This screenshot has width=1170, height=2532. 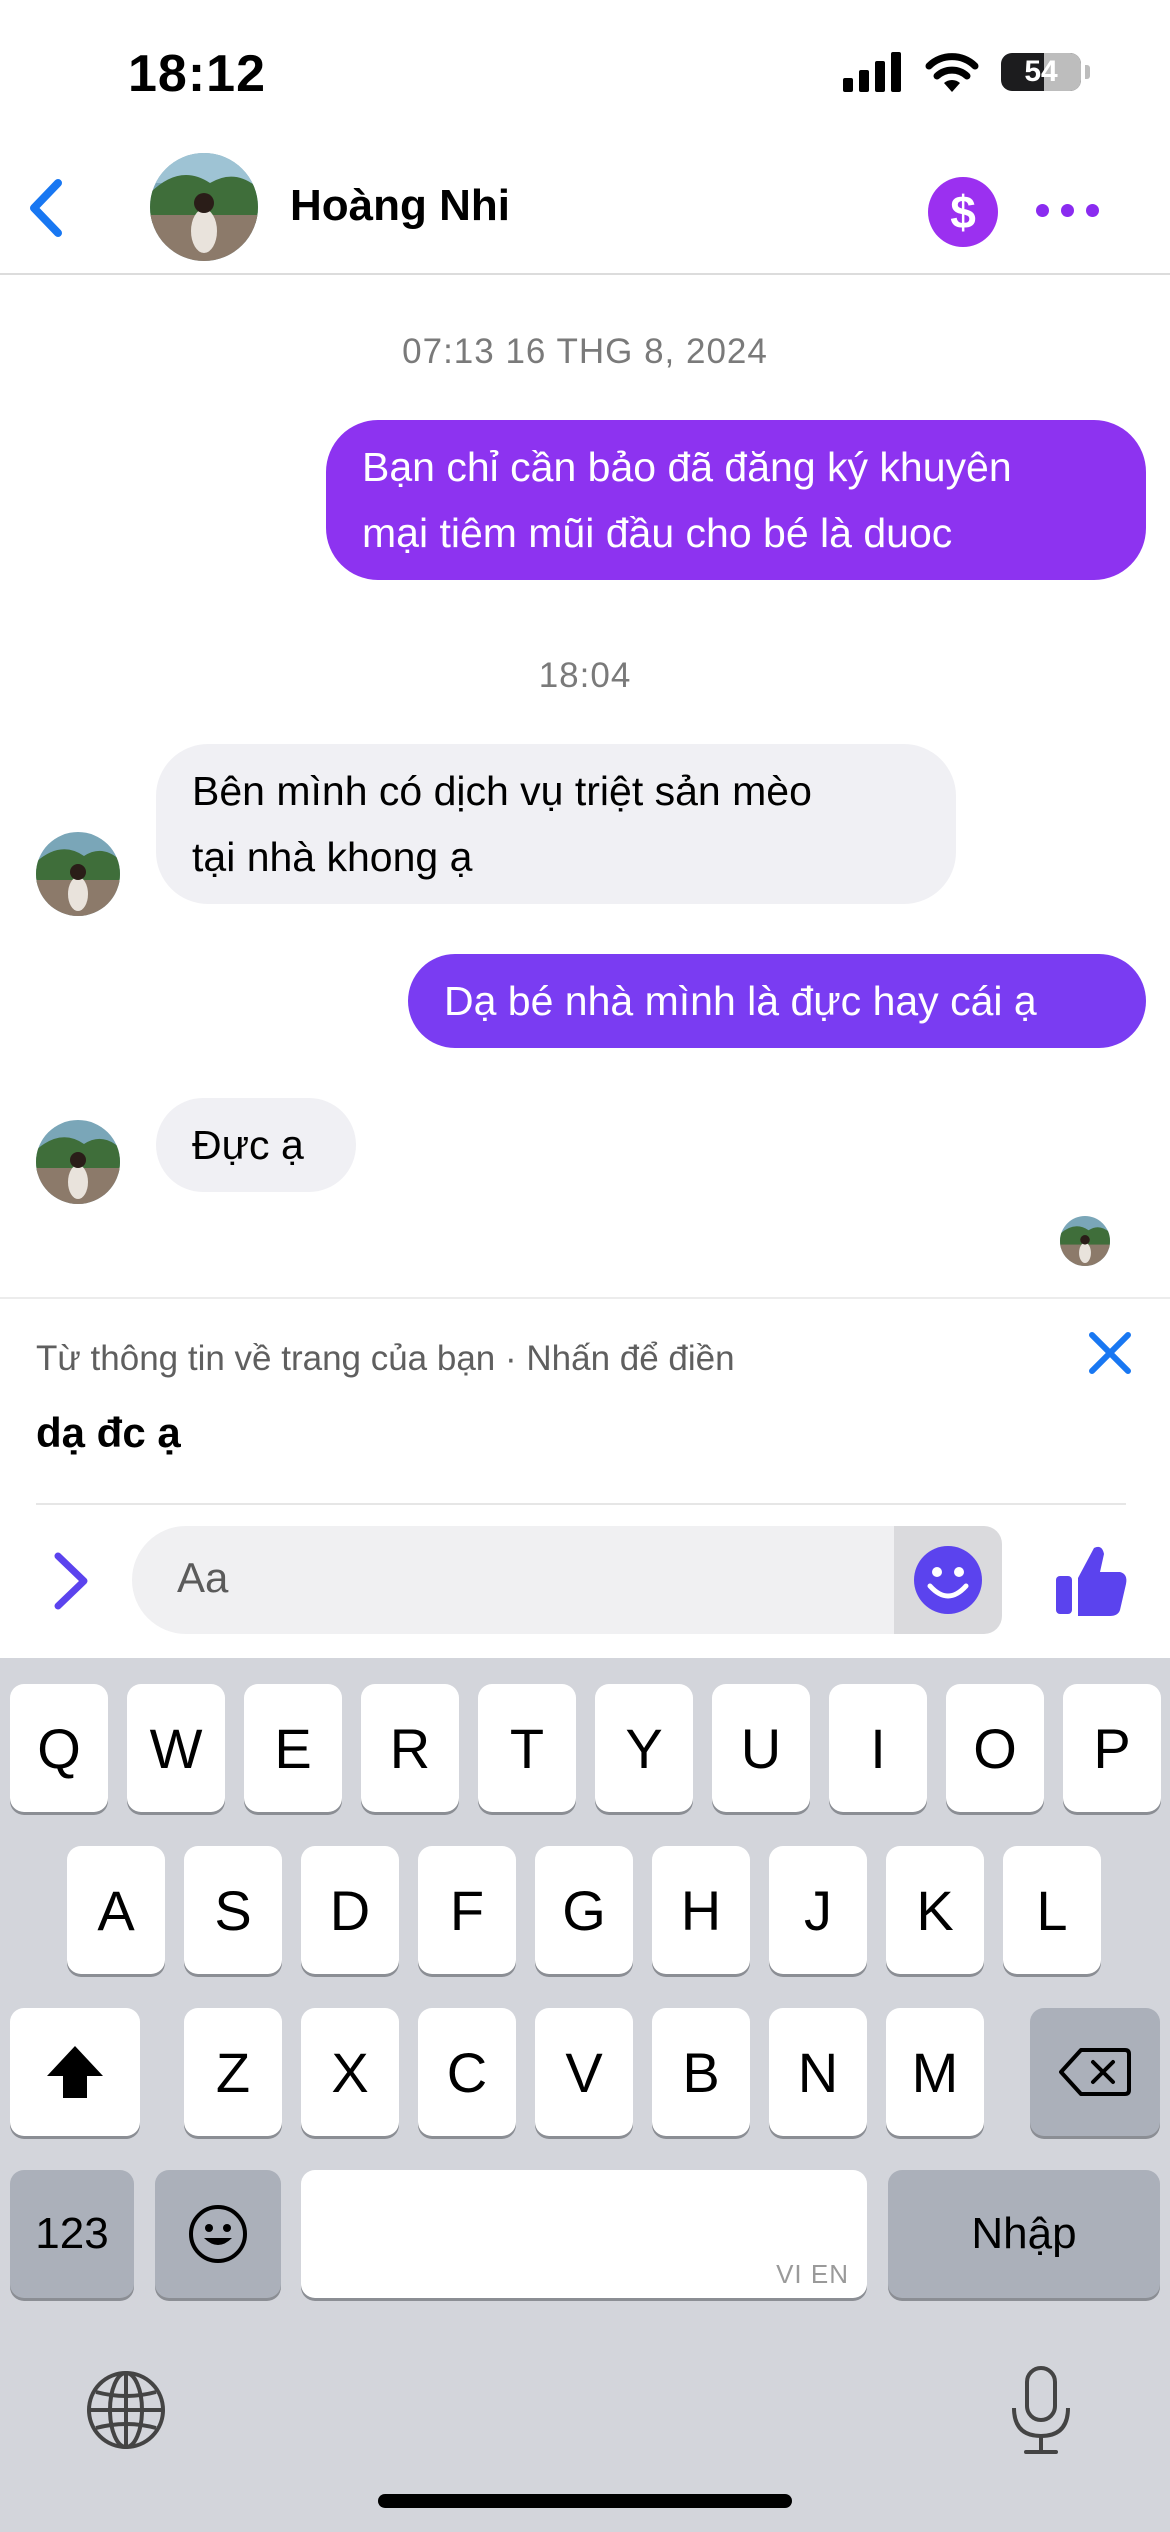 What do you see at coordinates (50, 208) in the screenshot?
I see `back-chevron-icon` at bounding box center [50, 208].